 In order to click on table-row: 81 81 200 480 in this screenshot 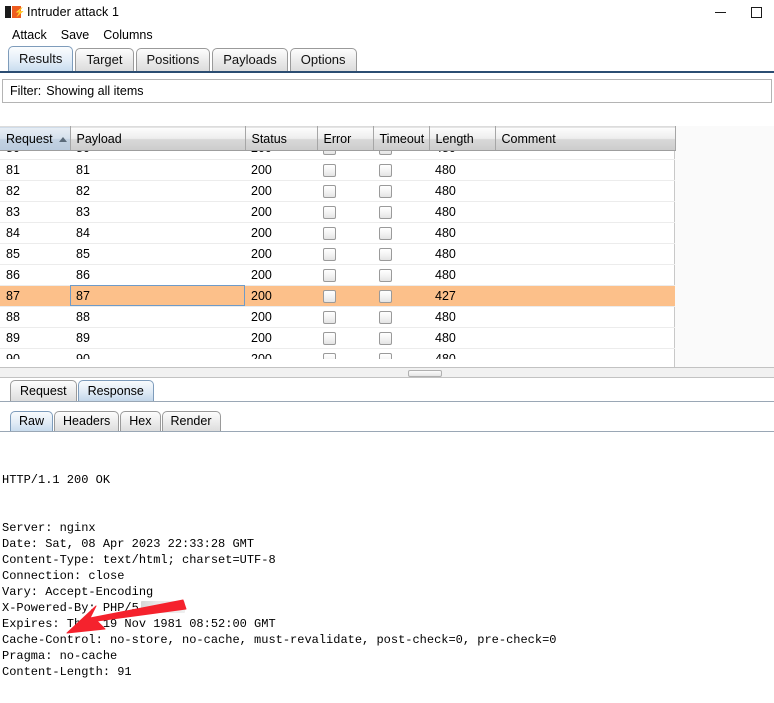, I will do `click(337, 170)`.